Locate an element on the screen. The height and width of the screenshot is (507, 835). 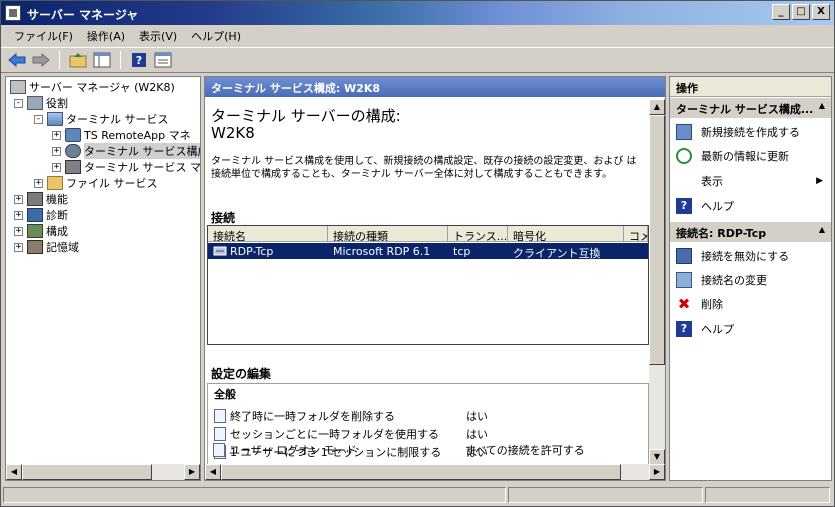
tree-item-roles: - 役割 is located at coordinates (41, 103).